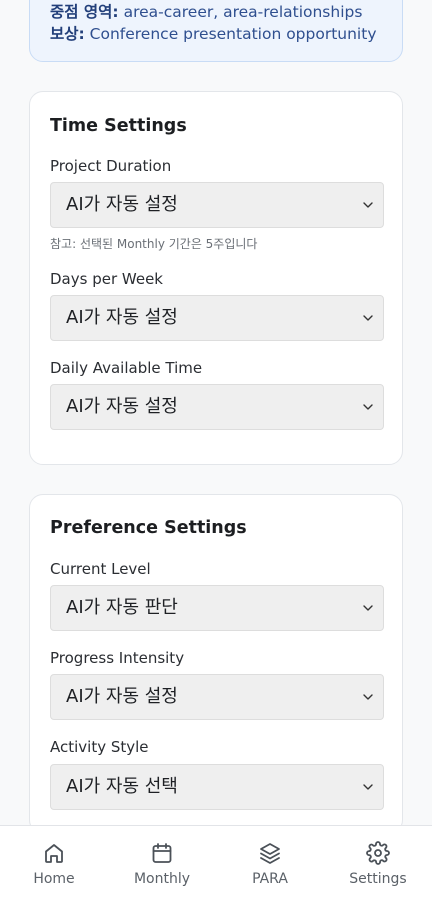 This screenshot has width=432, height=911. What do you see at coordinates (111, 166) in the screenshot?
I see `project-duration-label: Project Duration` at bounding box center [111, 166].